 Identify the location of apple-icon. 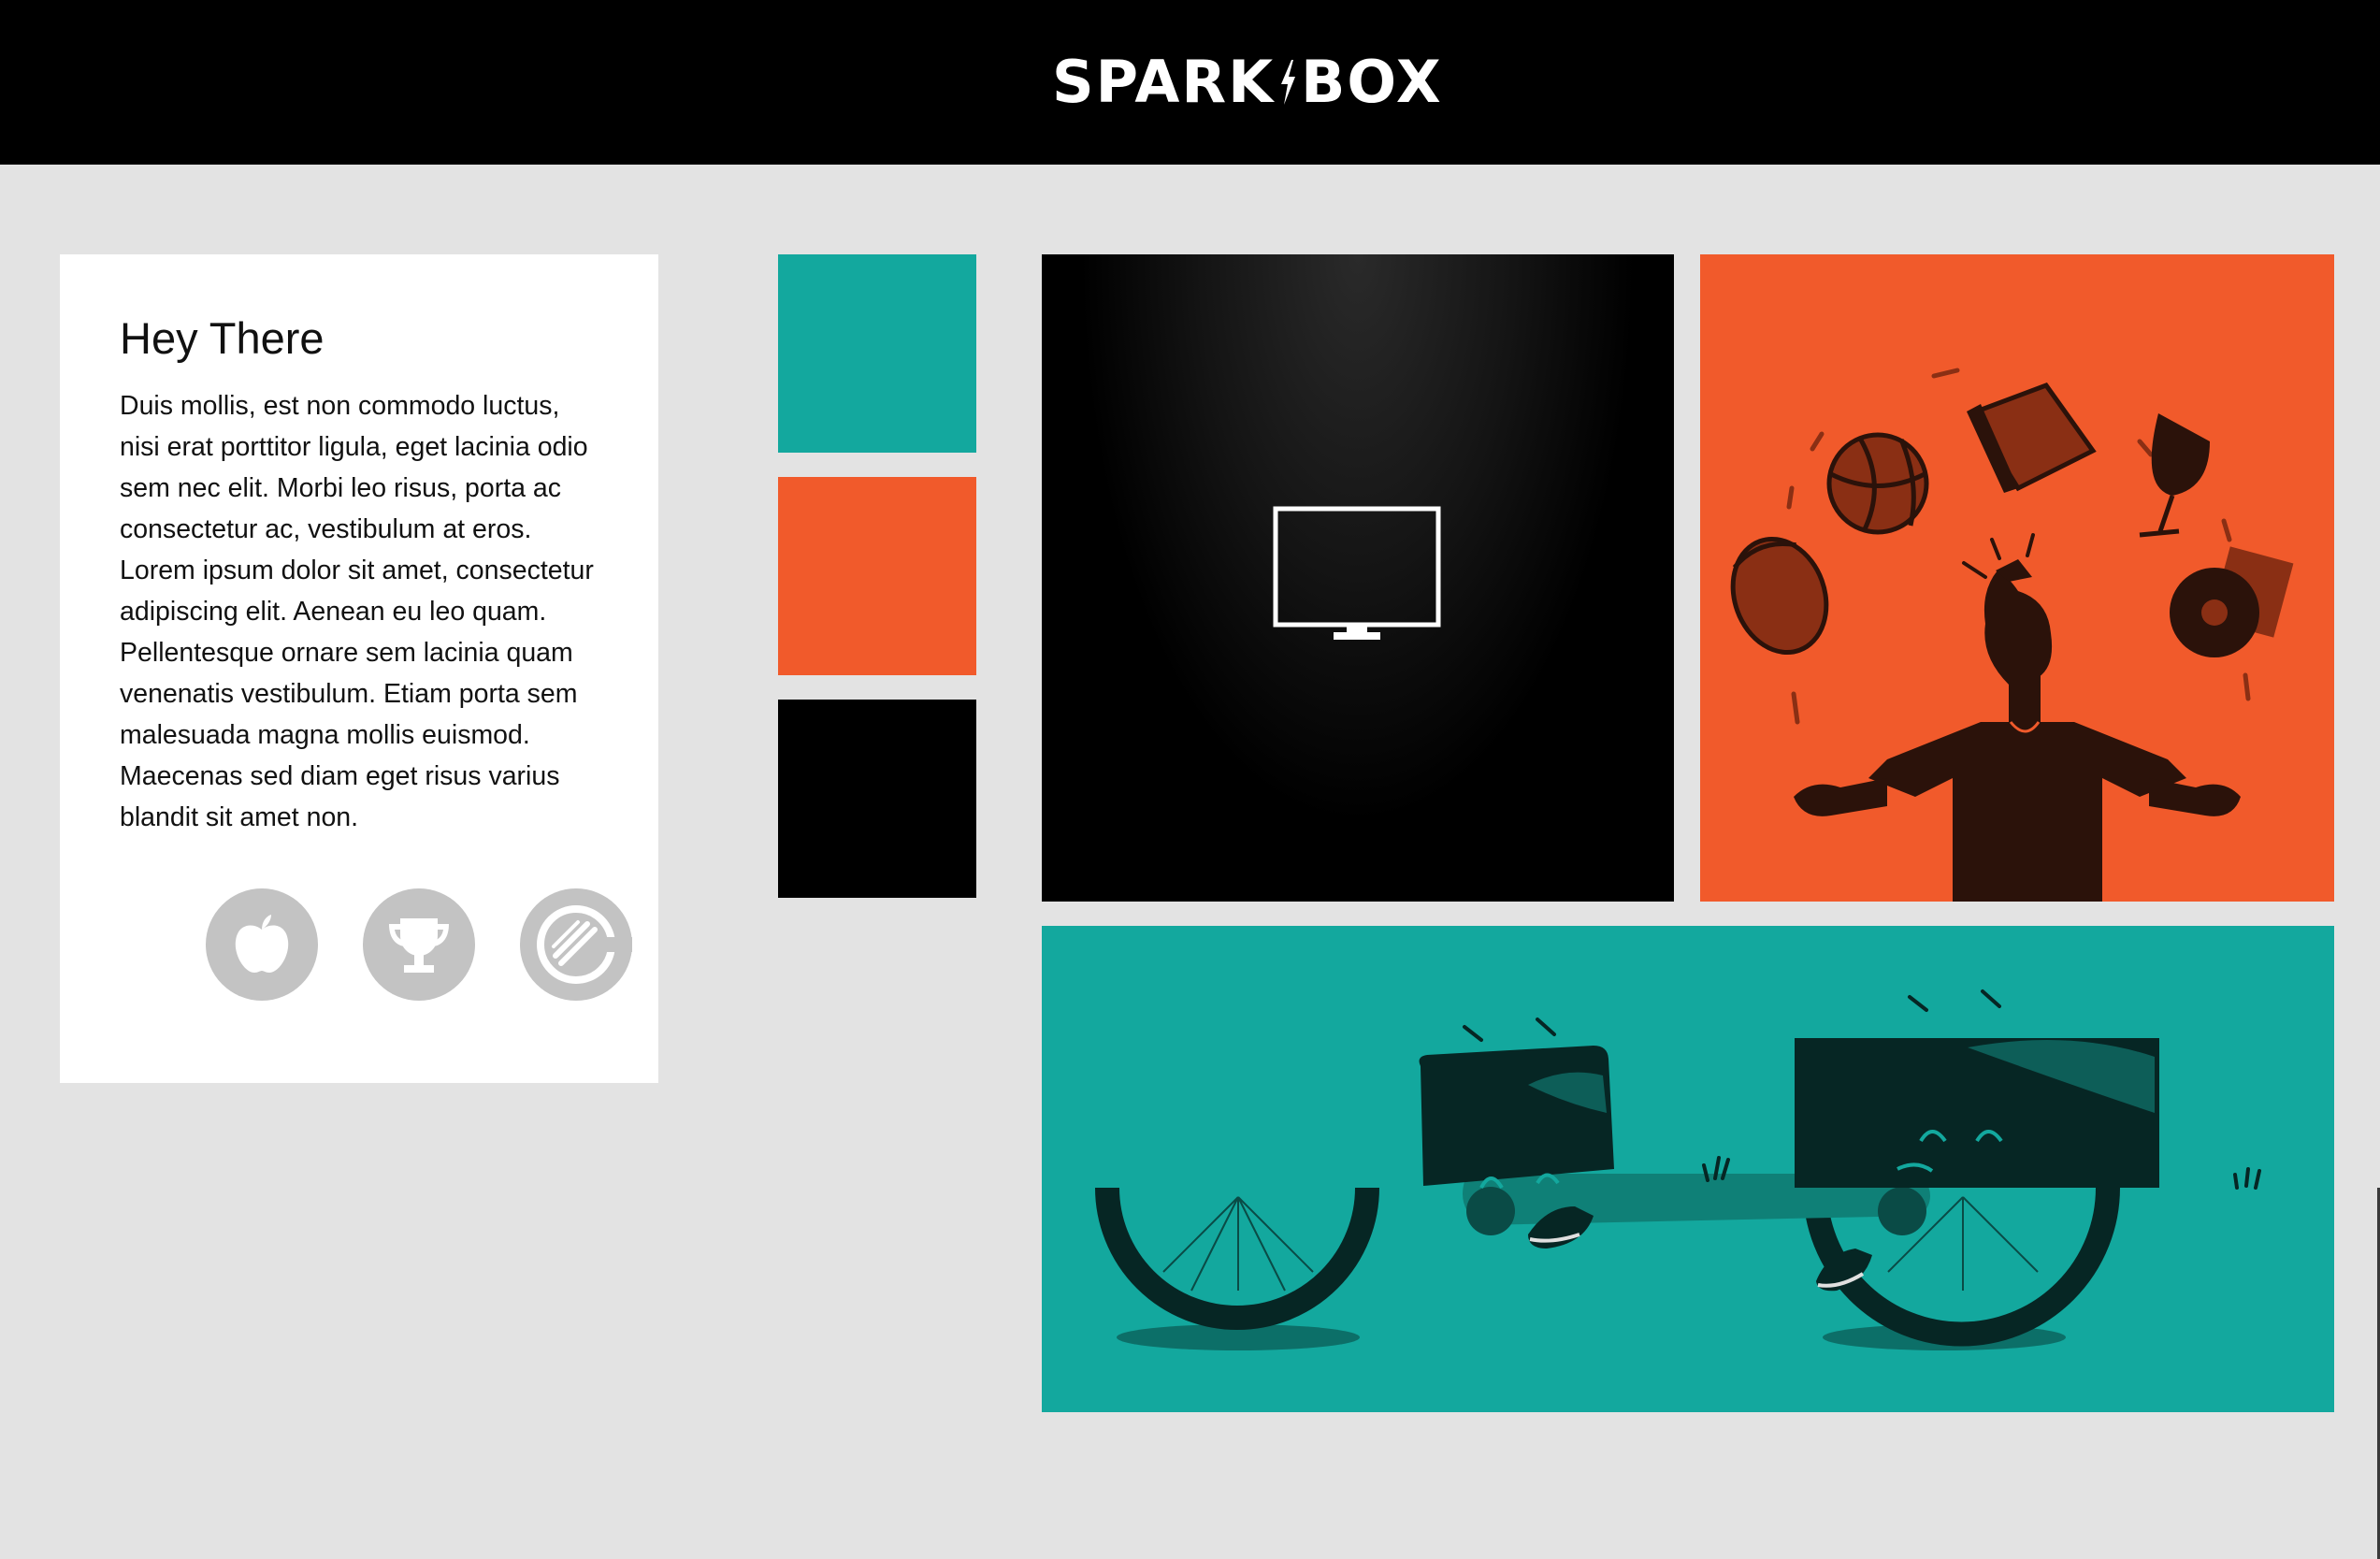
(262, 944).